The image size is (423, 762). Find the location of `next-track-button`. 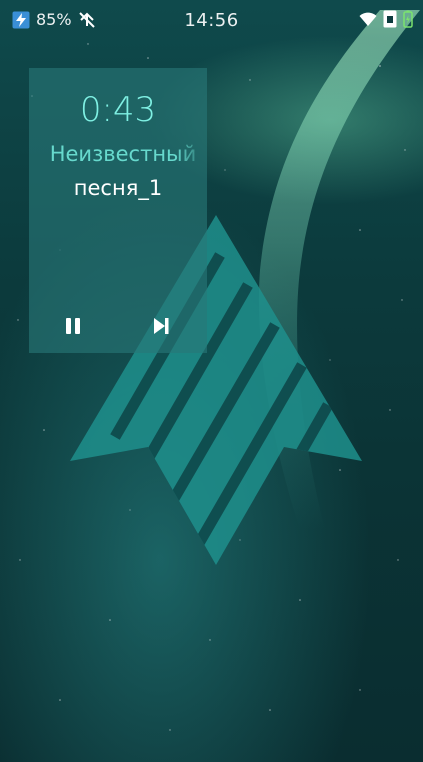

next-track-button is located at coordinates (161, 326).